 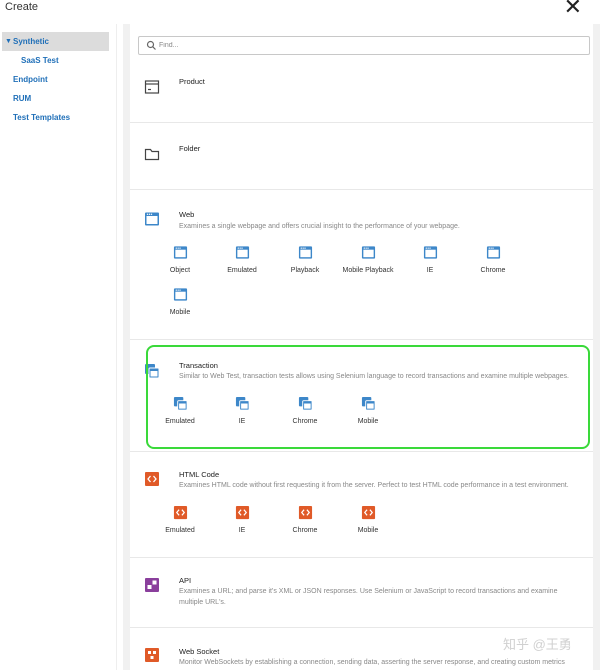 What do you see at coordinates (8, 41) in the screenshot?
I see `chevron-down-icon: ▼` at bounding box center [8, 41].